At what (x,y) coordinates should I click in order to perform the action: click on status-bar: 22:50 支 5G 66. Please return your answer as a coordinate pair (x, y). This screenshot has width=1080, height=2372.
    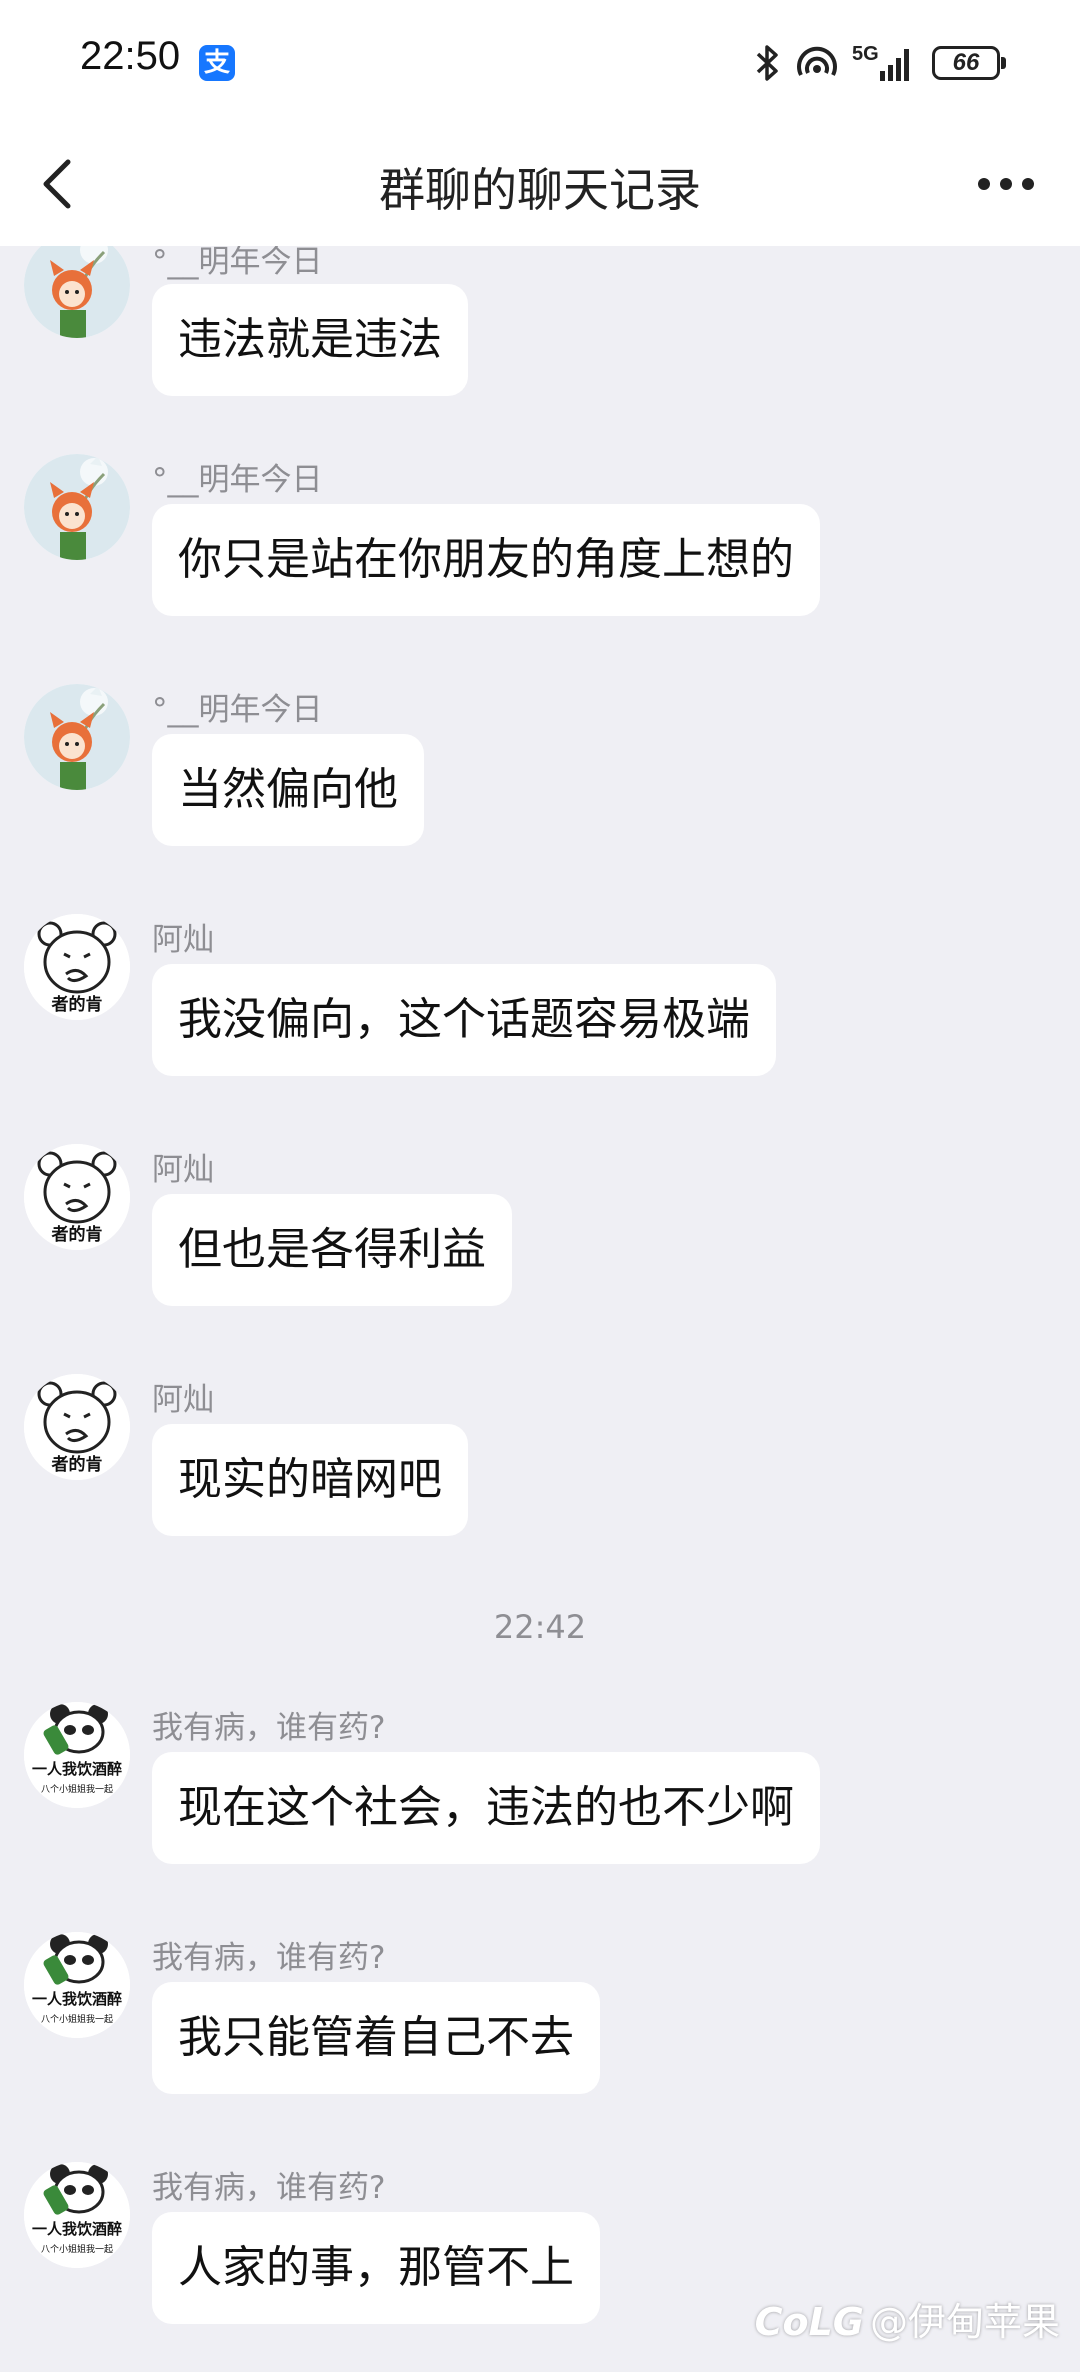
    Looking at the image, I should click on (540, 62).